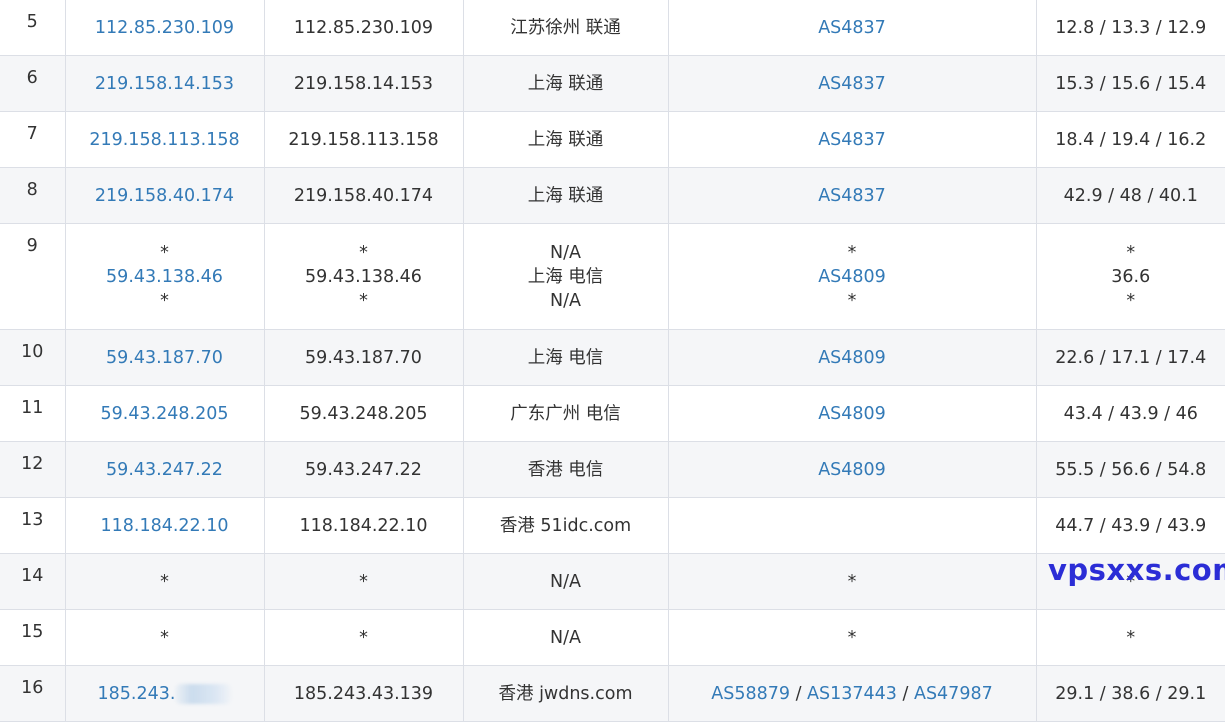 This screenshot has height=722, width=1225. I want to click on location-cell: 上海 电信, so click(565, 358).